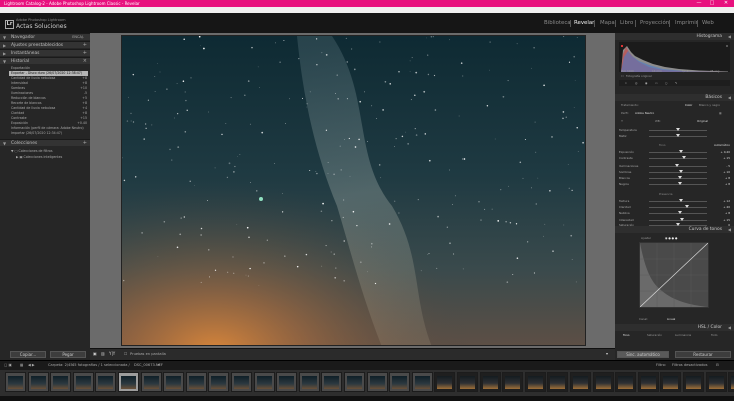 This screenshot has height=401, width=734. I want to click on slider-row: Tono Automático, so click(674, 145).